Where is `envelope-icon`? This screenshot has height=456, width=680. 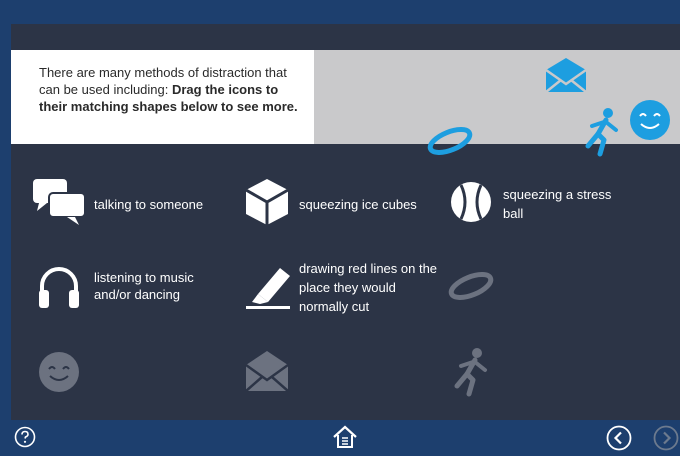
envelope-icon is located at coordinates (566, 75).